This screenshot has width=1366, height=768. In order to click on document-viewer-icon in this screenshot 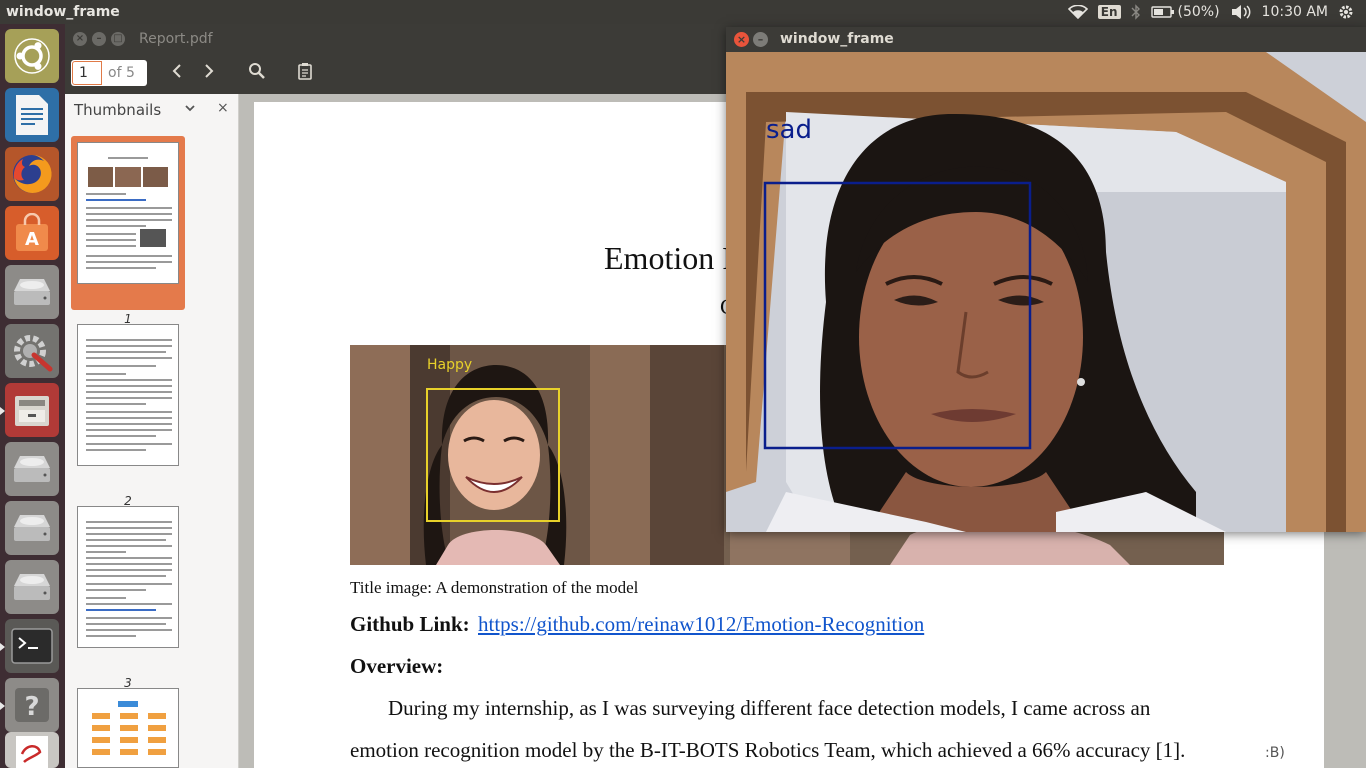, I will do `click(32, 750)`.